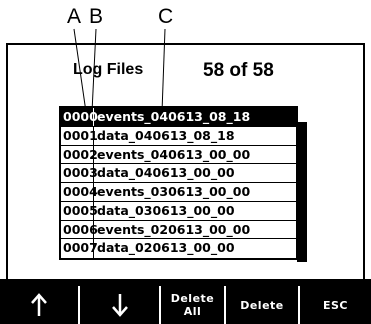 This screenshot has height=324, width=371. What do you see at coordinates (166, 135) in the screenshot?
I see `file-name: data_040613_08_18` at bounding box center [166, 135].